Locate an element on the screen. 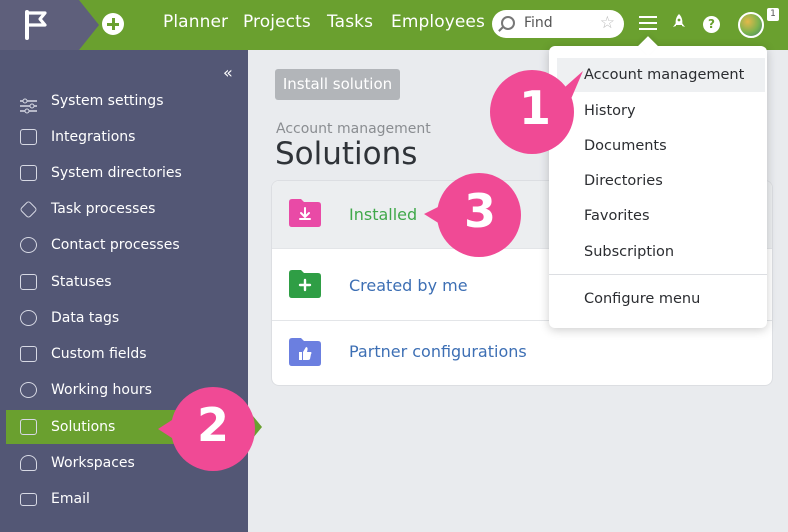 The height and width of the screenshot is (532, 788). solutions-icon is located at coordinates (28, 427).